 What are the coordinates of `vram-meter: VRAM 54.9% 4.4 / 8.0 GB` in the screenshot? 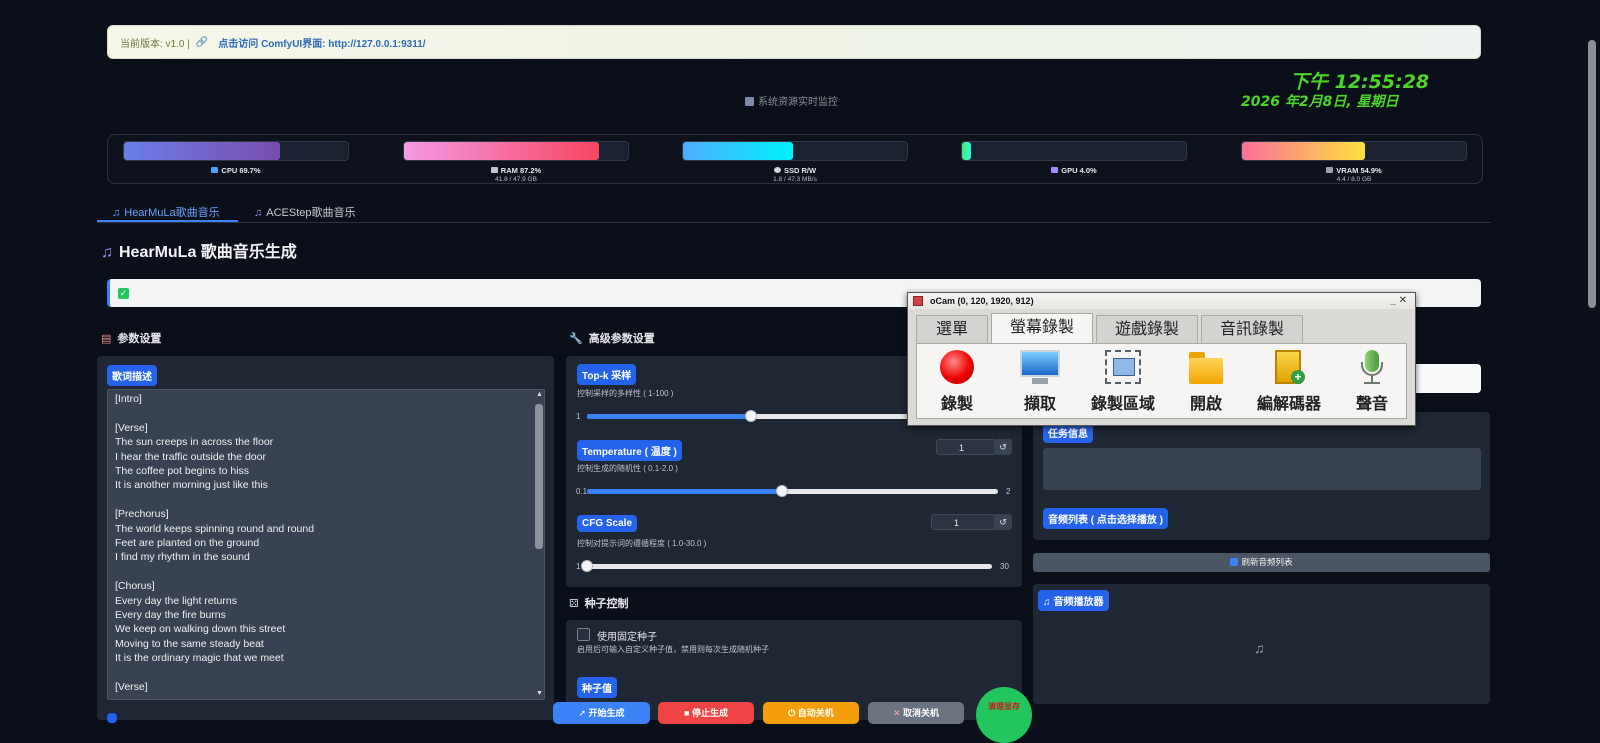 It's located at (1354, 162).